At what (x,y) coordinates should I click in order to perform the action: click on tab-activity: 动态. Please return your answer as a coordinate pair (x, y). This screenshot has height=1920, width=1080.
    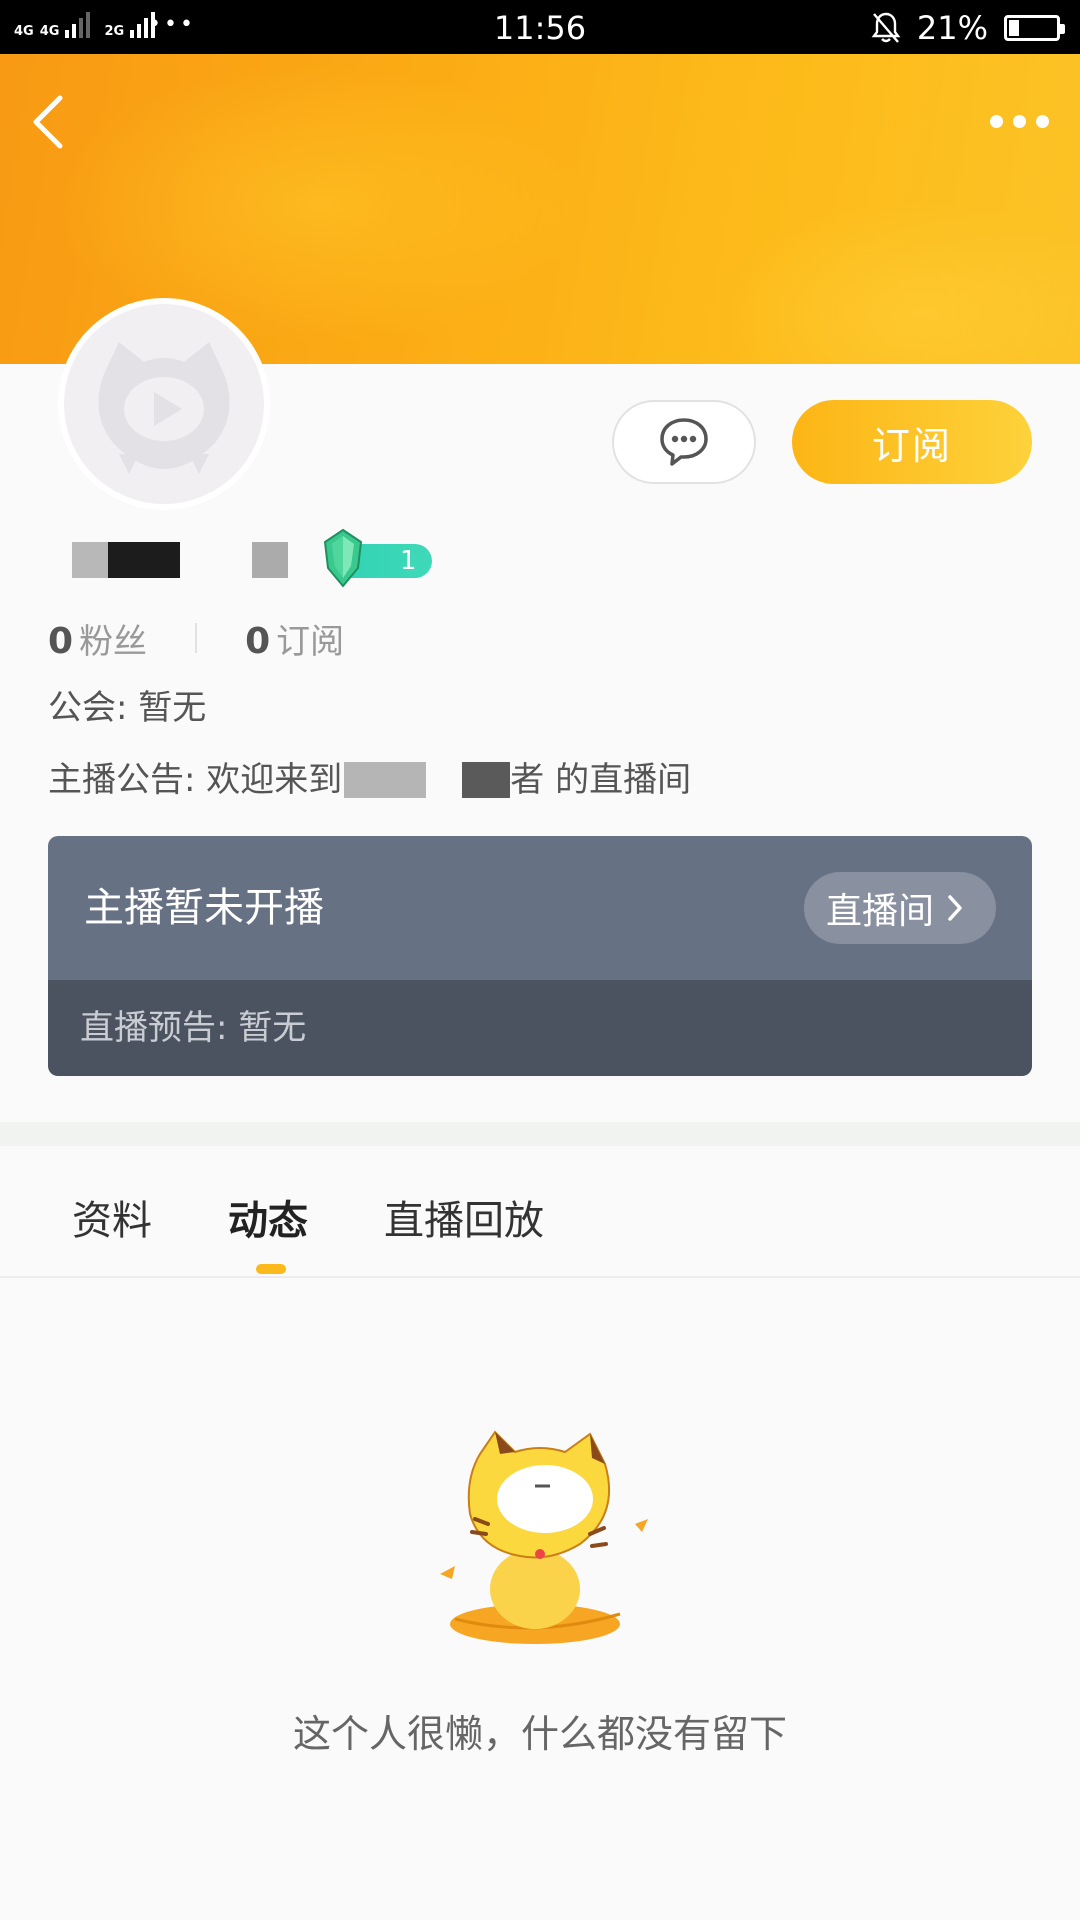
    Looking at the image, I should click on (268, 1221).